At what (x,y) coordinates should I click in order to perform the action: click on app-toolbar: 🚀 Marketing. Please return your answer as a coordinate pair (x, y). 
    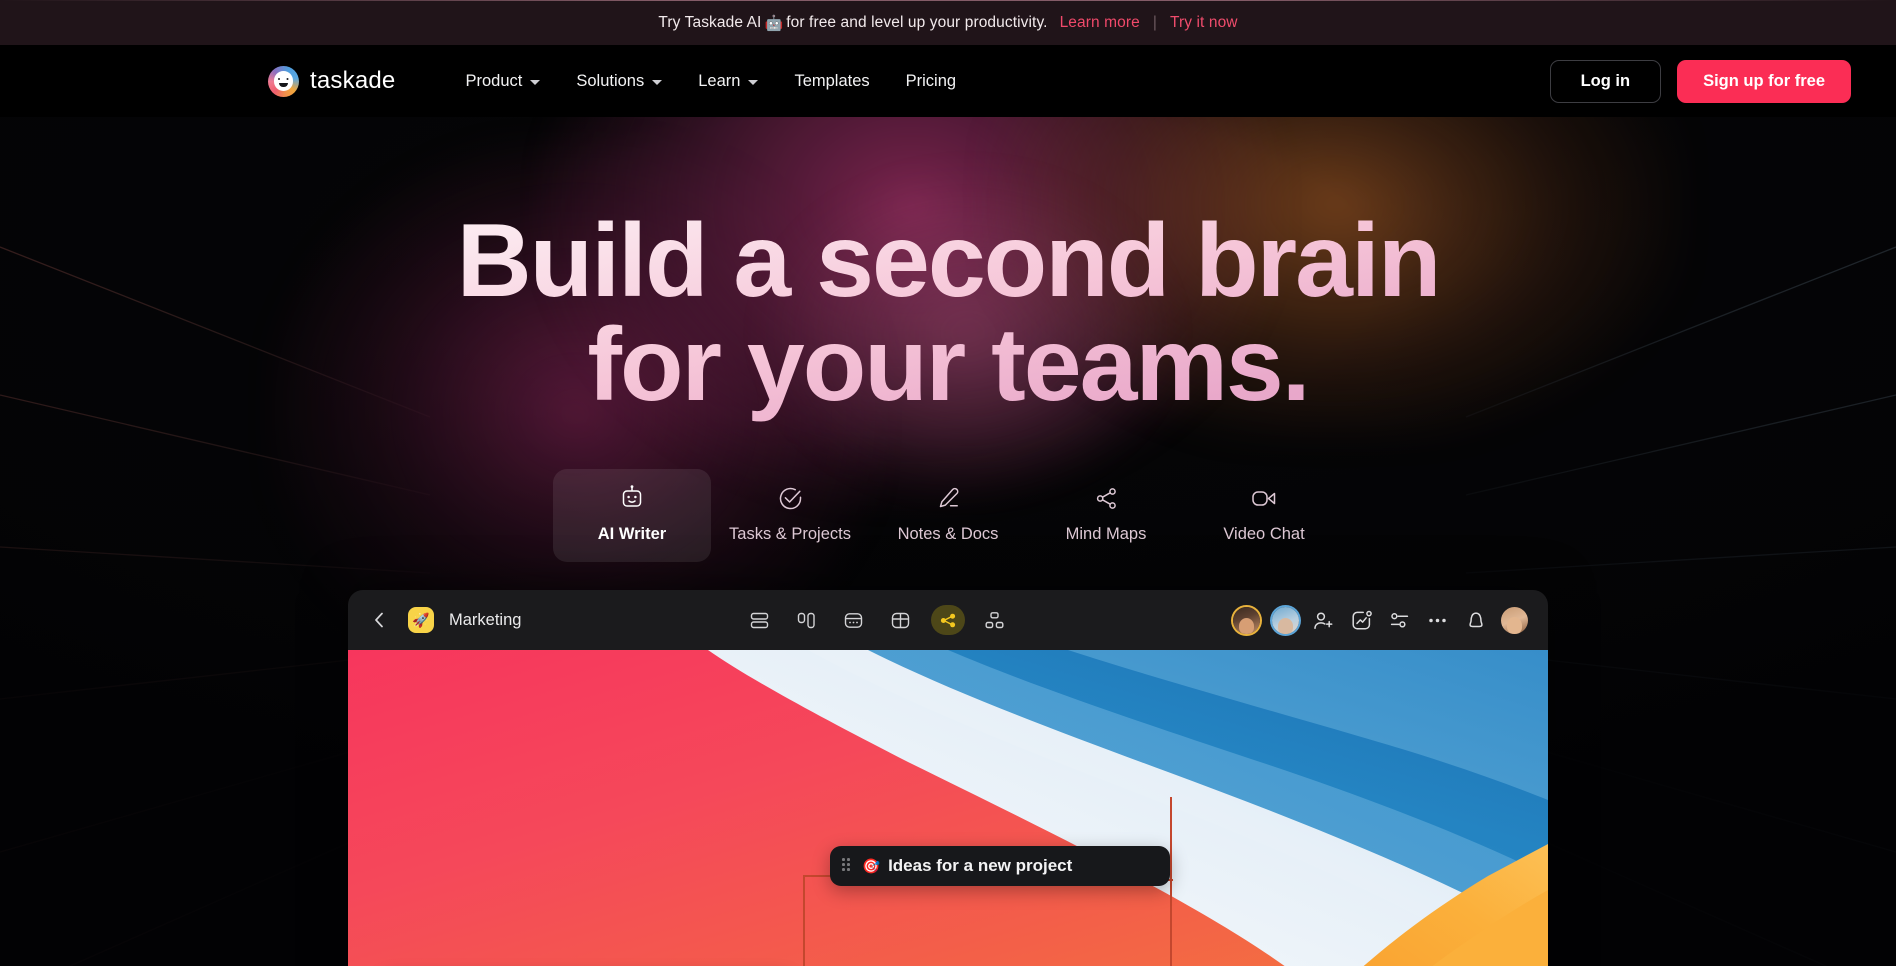
    Looking at the image, I should click on (948, 620).